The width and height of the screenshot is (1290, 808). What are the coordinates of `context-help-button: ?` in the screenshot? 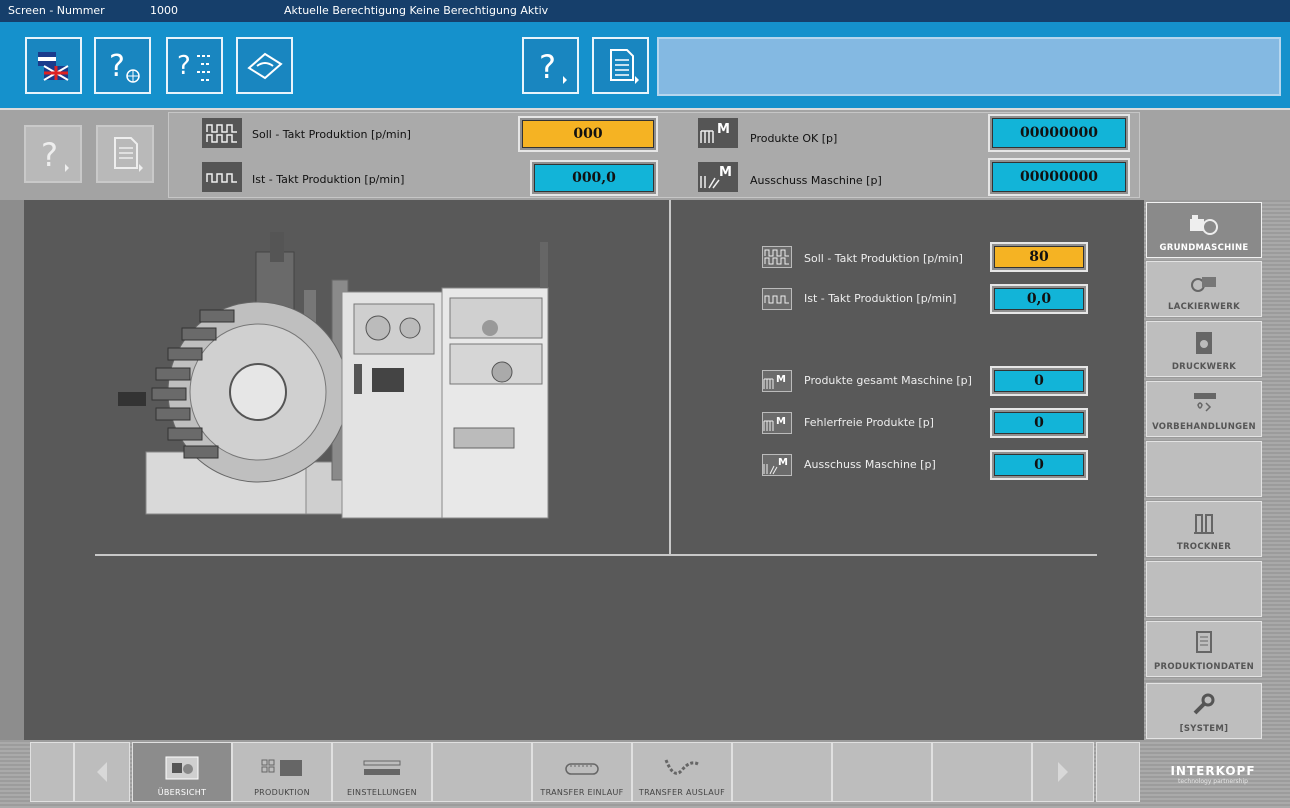 It's located at (550, 65).